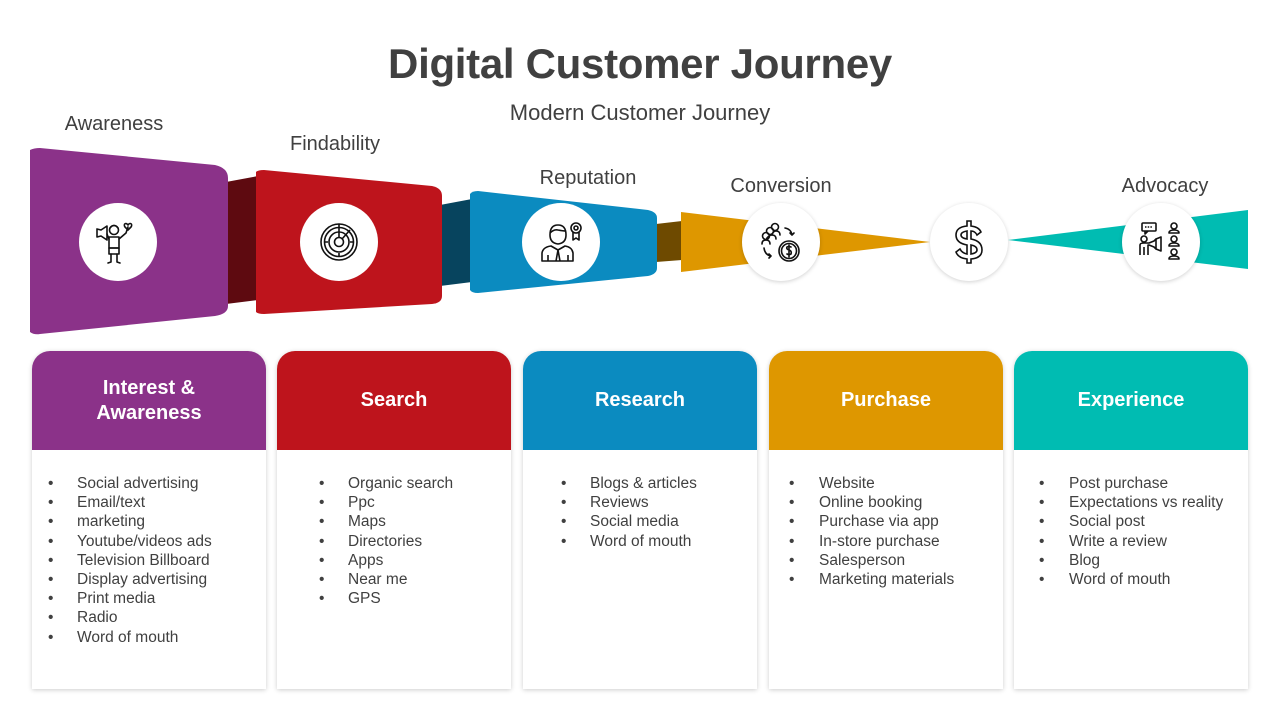  Describe the element at coordinates (152, 521) in the screenshot. I see `list-item: marketing` at that location.